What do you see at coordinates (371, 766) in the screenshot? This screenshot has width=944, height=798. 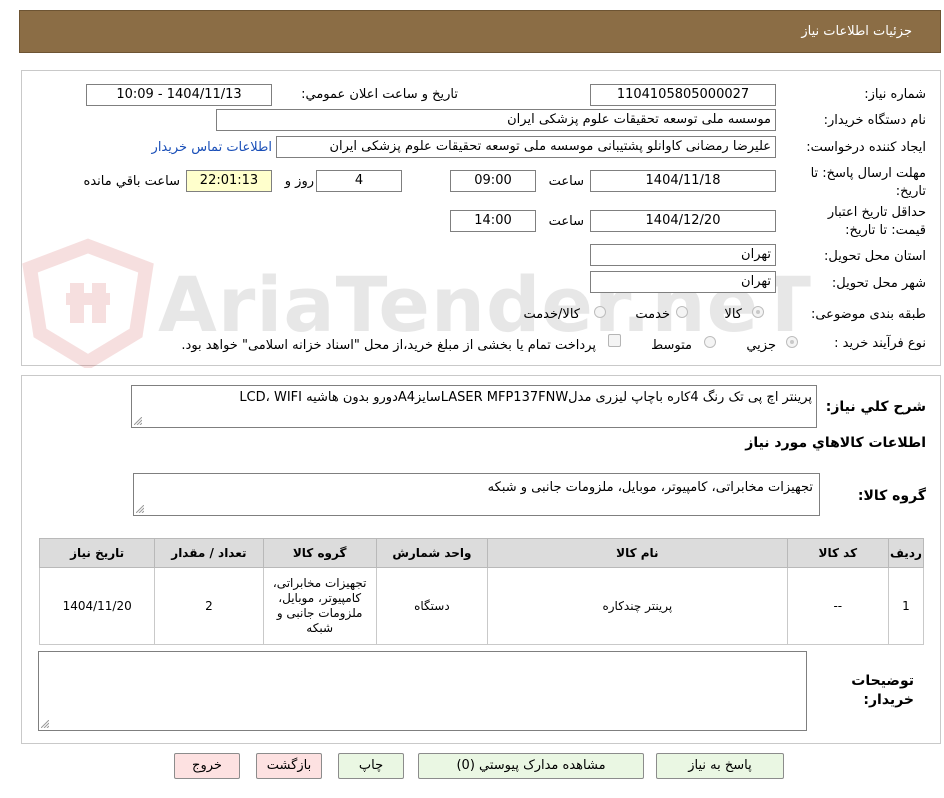 I see `print-button: چاپ` at bounding box center [371, 766].